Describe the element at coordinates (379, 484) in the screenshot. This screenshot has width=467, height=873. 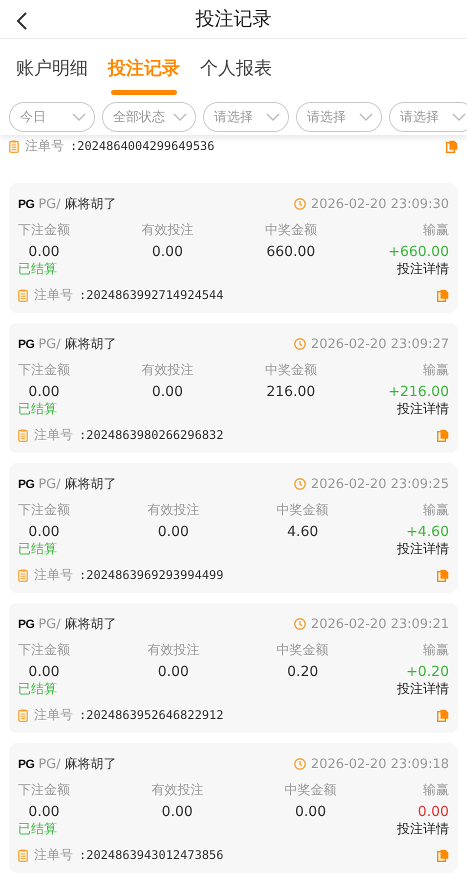
I see `bet-time: 2026-02-20 23:09:25` at that location.